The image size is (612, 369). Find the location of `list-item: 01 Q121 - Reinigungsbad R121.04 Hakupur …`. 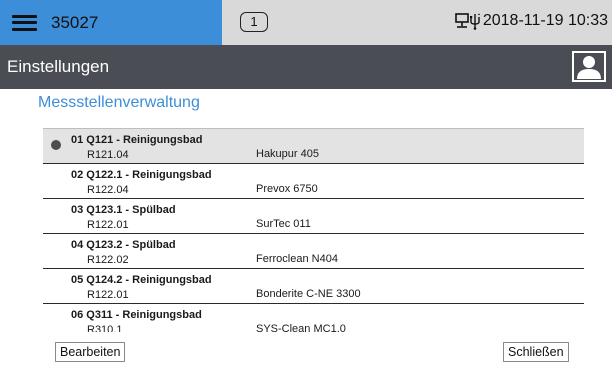

list-item: 01 Q121 - Reinigungsbad R121.04 Hakupur … is located at coordinates (313, 146).